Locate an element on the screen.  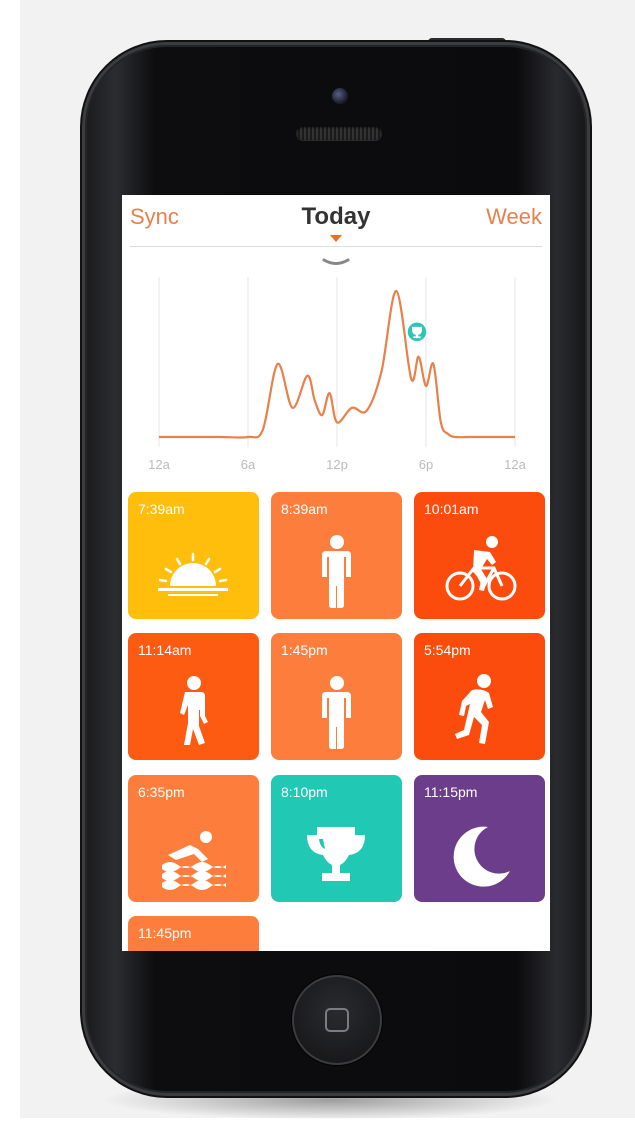
timeline-tile: 11:14am is located at coordinates (193, 696).